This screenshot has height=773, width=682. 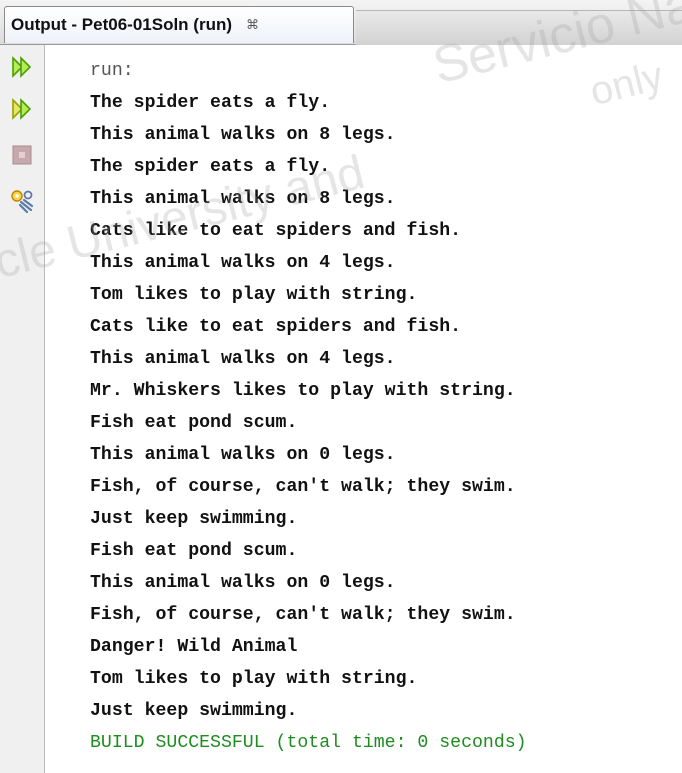 I want to click on stop-icon, so click(x=22, y=155).